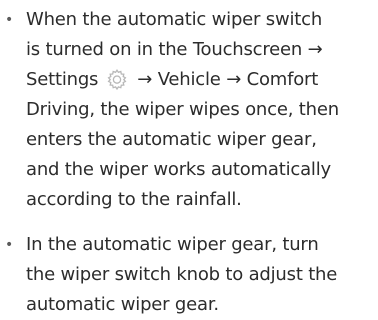  Describe the element at coordinates (174, 49) in the screenshot. I see `text-line: is turned on in the Touchscreen →` at that location.